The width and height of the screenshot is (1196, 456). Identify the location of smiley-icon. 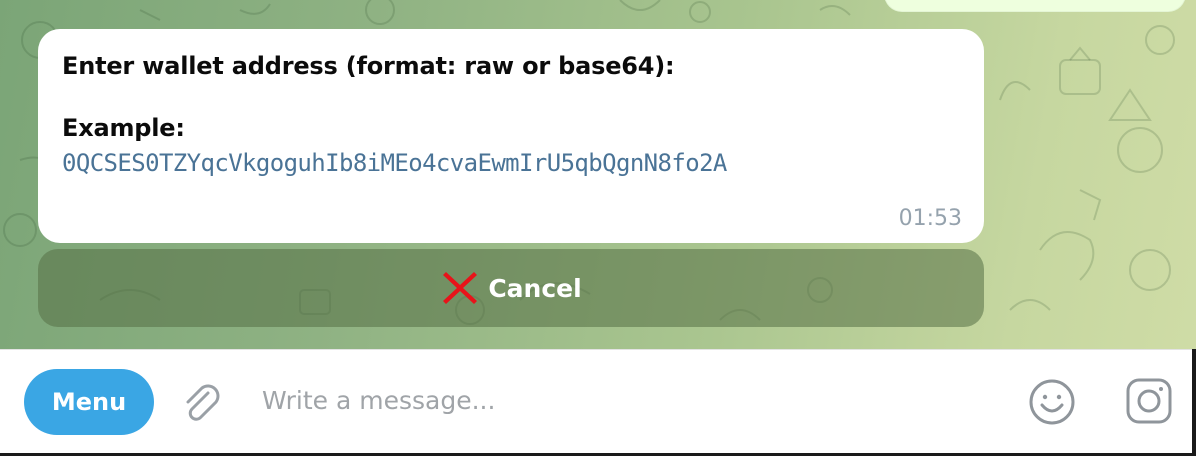
(1052, 402).